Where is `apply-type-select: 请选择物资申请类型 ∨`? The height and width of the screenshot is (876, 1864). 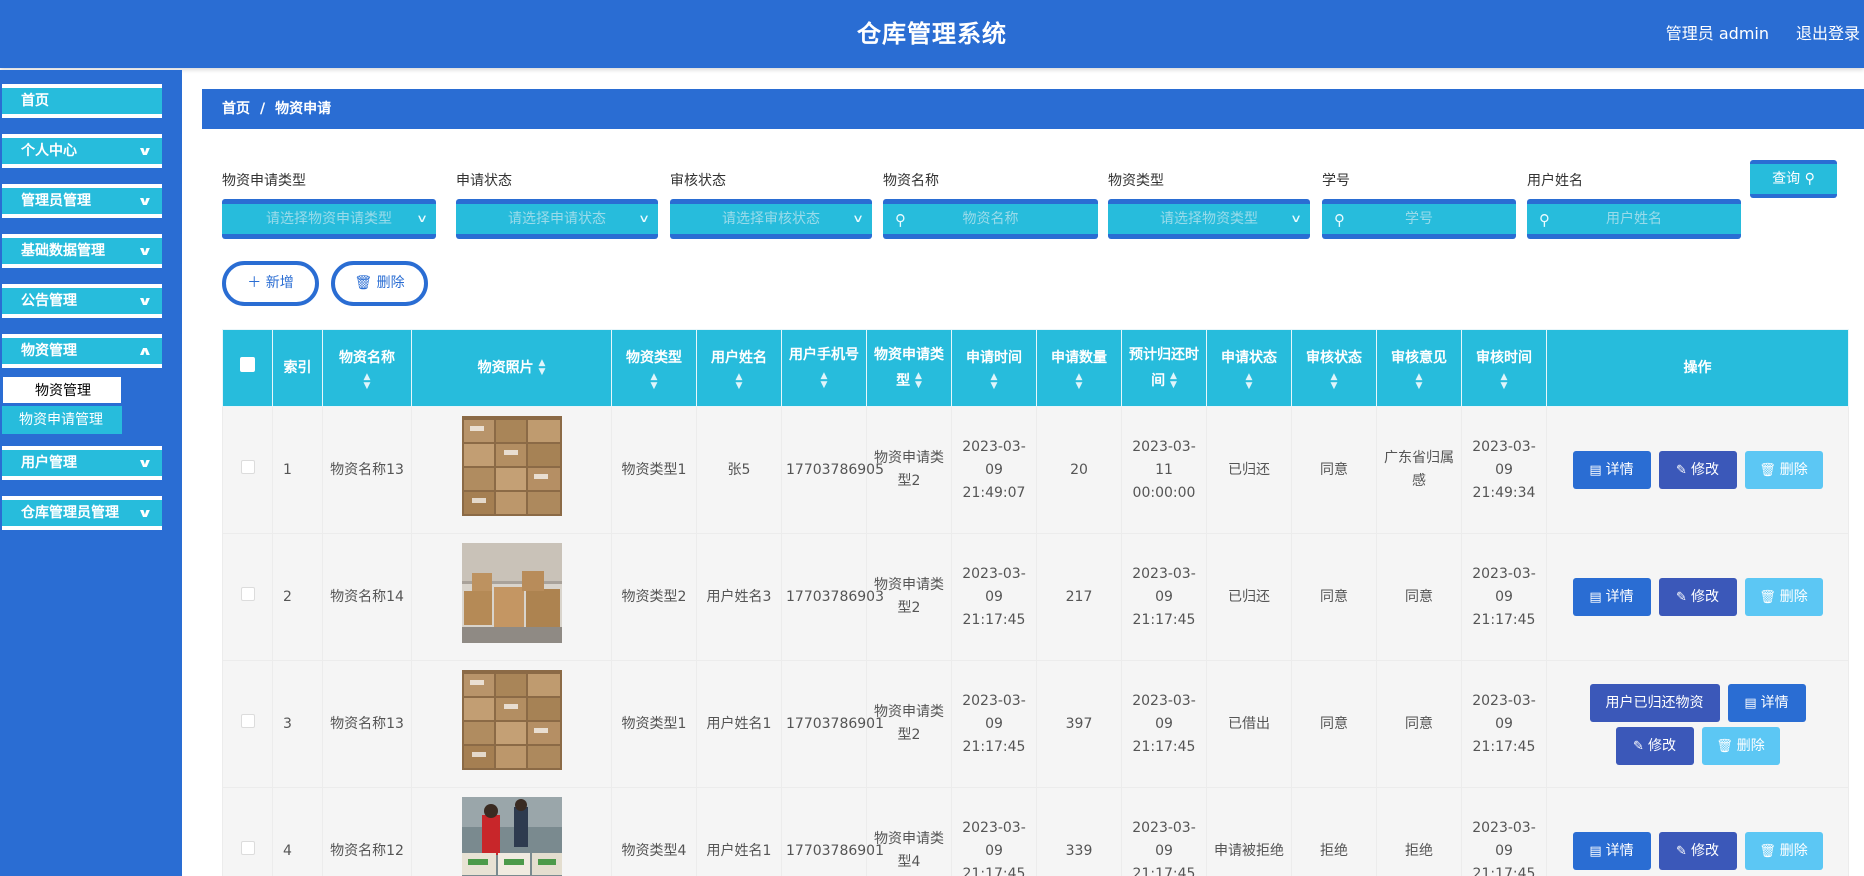
apply-type-select: 请选择物资申请类型 ∨ is located at coordinates (329, 219).